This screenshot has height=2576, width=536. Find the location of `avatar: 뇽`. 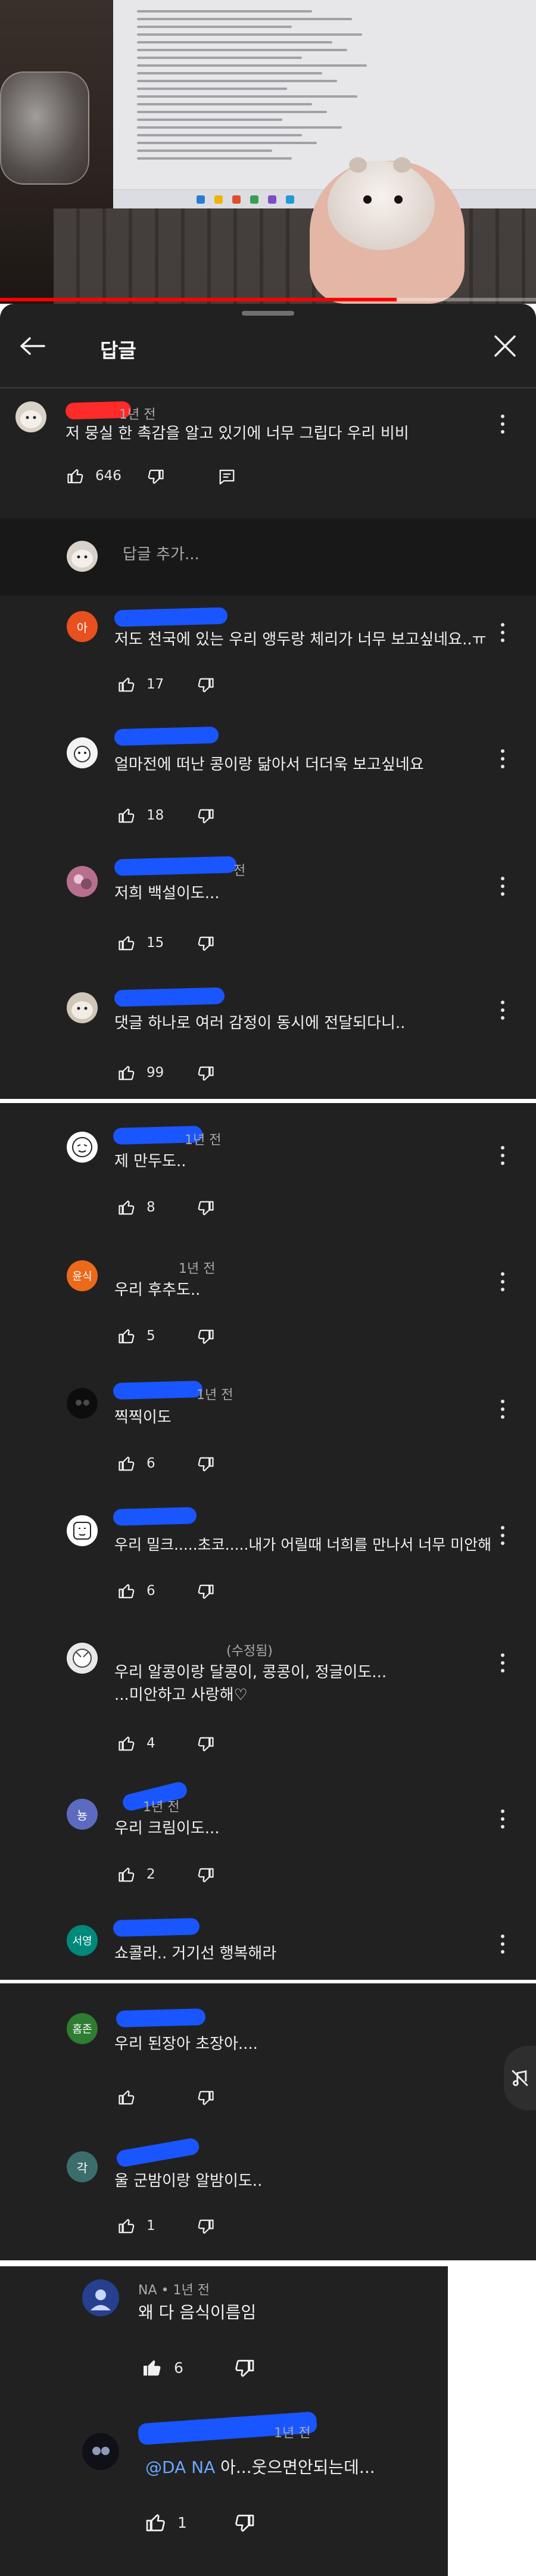

avatar: 뇽 is located at coordinates (82, 1815).